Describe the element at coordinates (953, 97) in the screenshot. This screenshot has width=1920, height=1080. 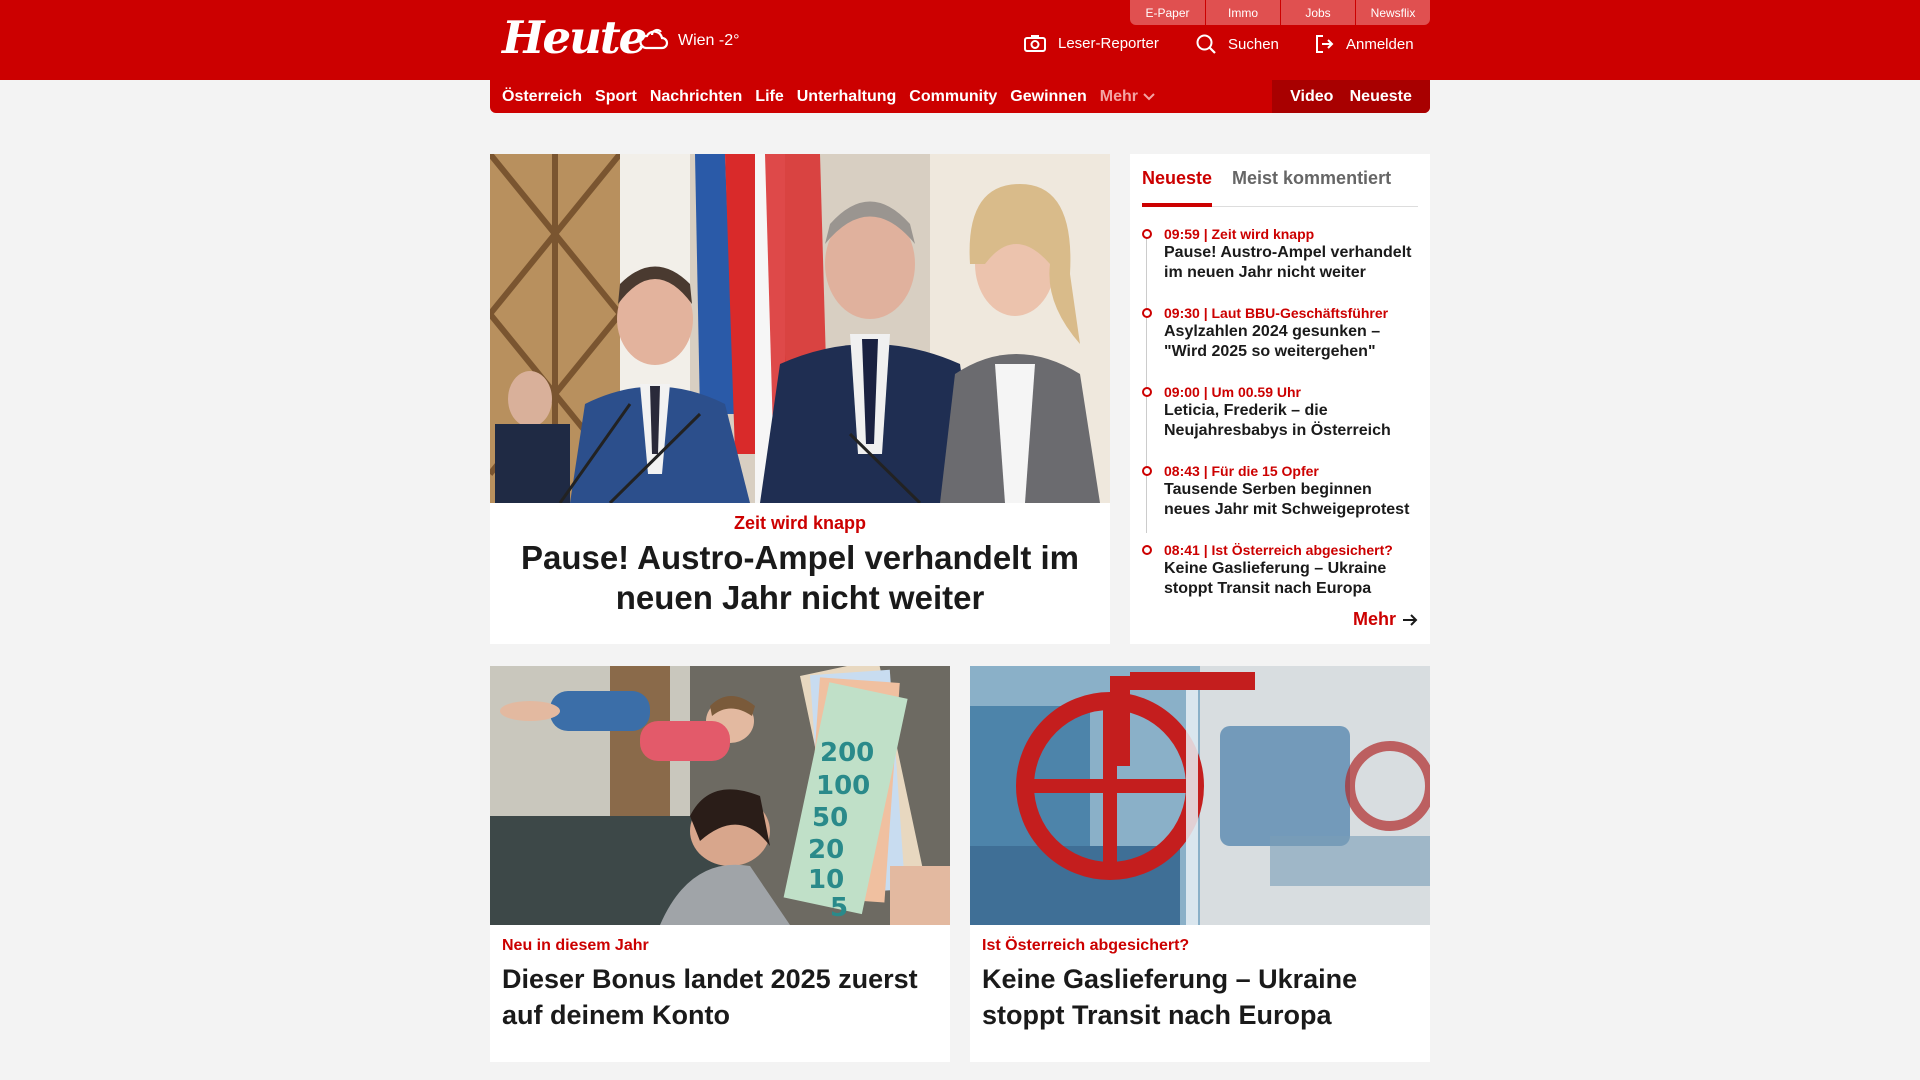
I see `nav-item-community: Community` at that location.